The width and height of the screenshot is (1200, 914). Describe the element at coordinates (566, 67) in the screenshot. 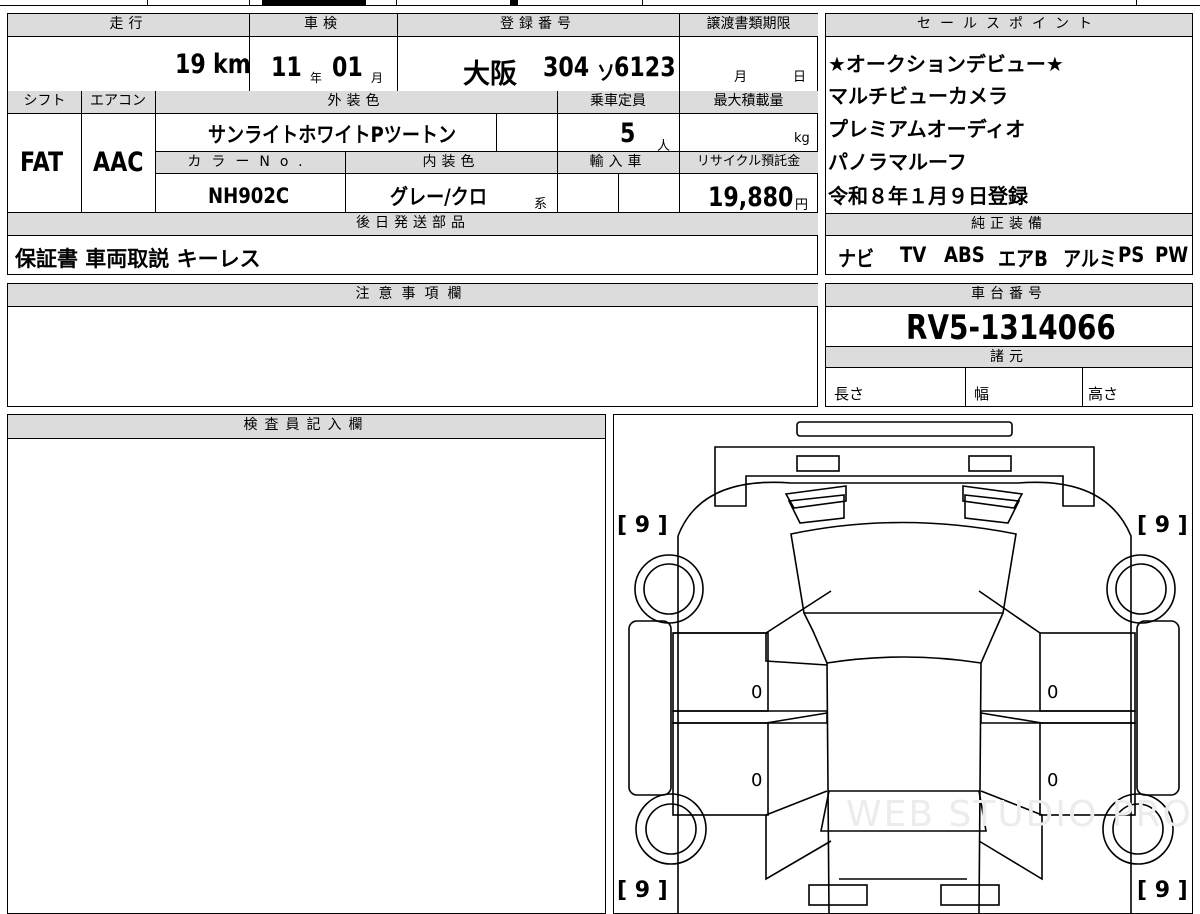

I see `registration-class: 304` at that location.